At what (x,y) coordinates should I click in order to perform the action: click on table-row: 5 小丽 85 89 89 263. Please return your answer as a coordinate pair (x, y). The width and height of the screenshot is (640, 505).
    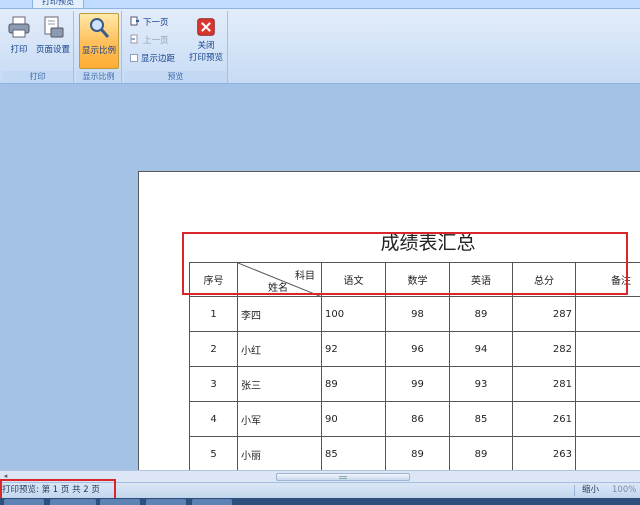
    Looking at the image, I should click on (414, 453).